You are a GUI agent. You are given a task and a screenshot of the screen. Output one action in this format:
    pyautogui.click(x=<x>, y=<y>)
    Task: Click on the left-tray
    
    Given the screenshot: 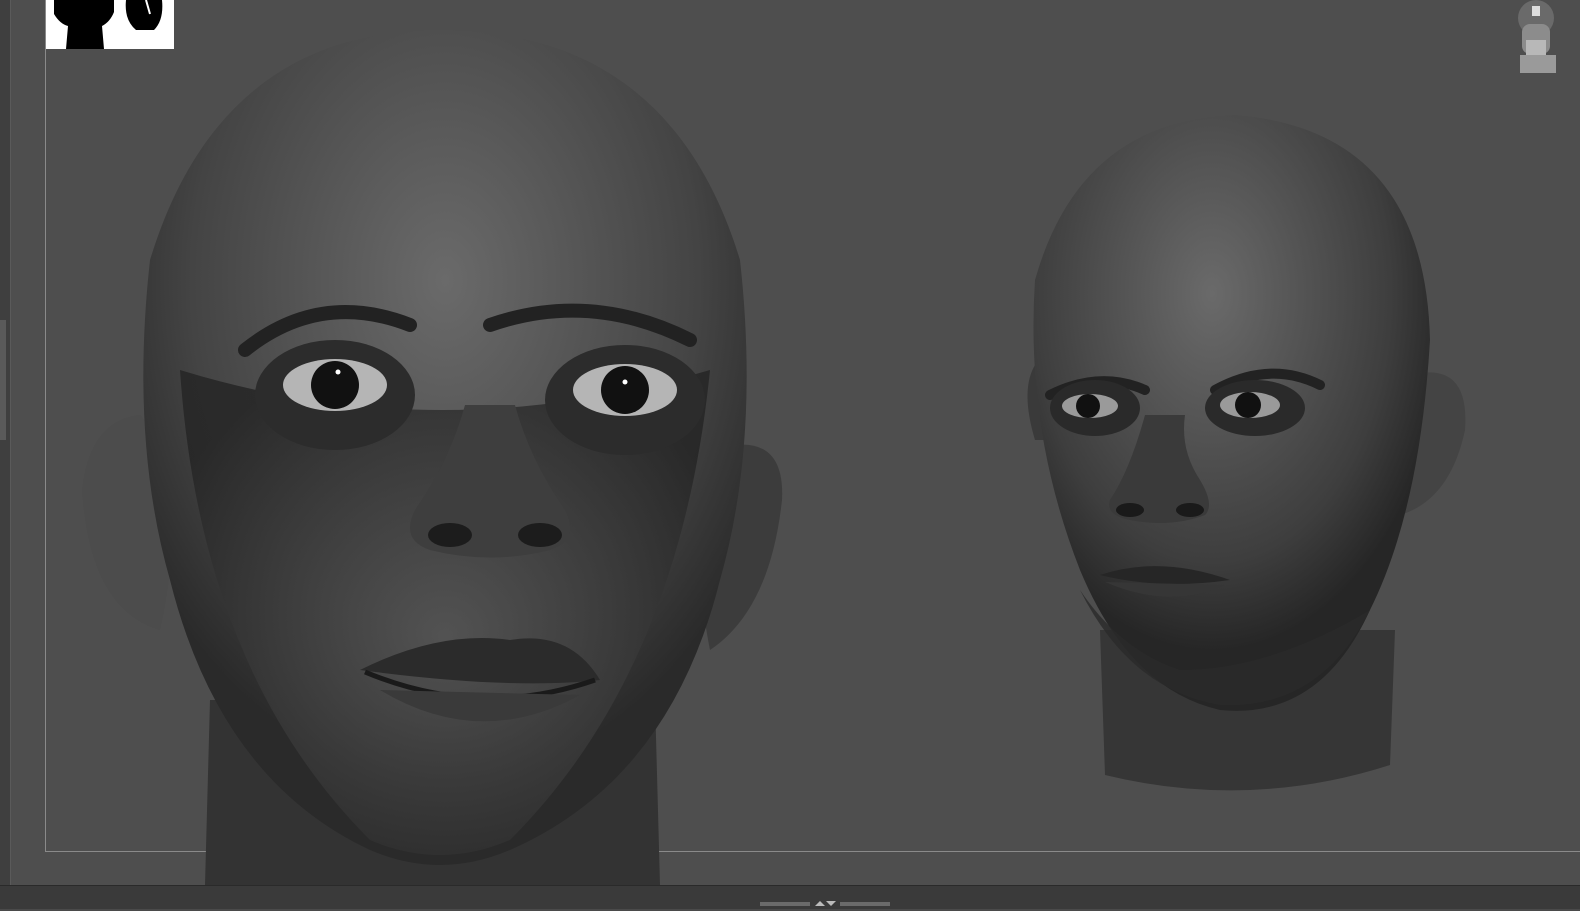 What is the action you would take?
    pyautogui.click(x=5, y=442)
    